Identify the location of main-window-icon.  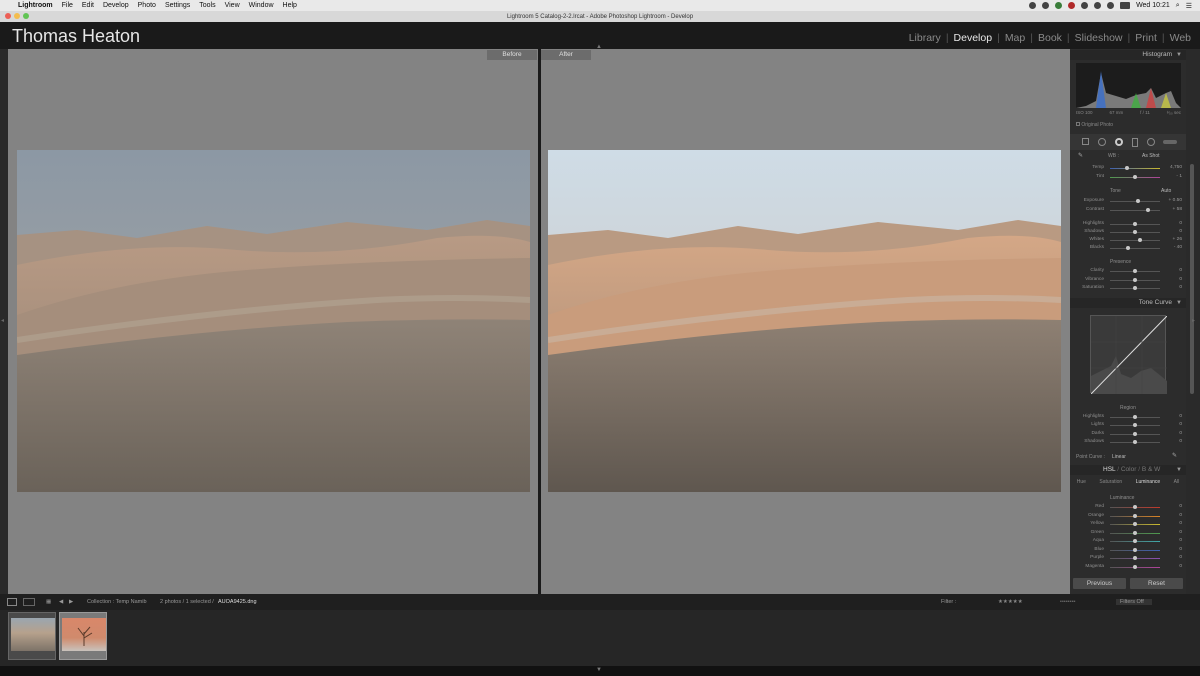
(12, 602).